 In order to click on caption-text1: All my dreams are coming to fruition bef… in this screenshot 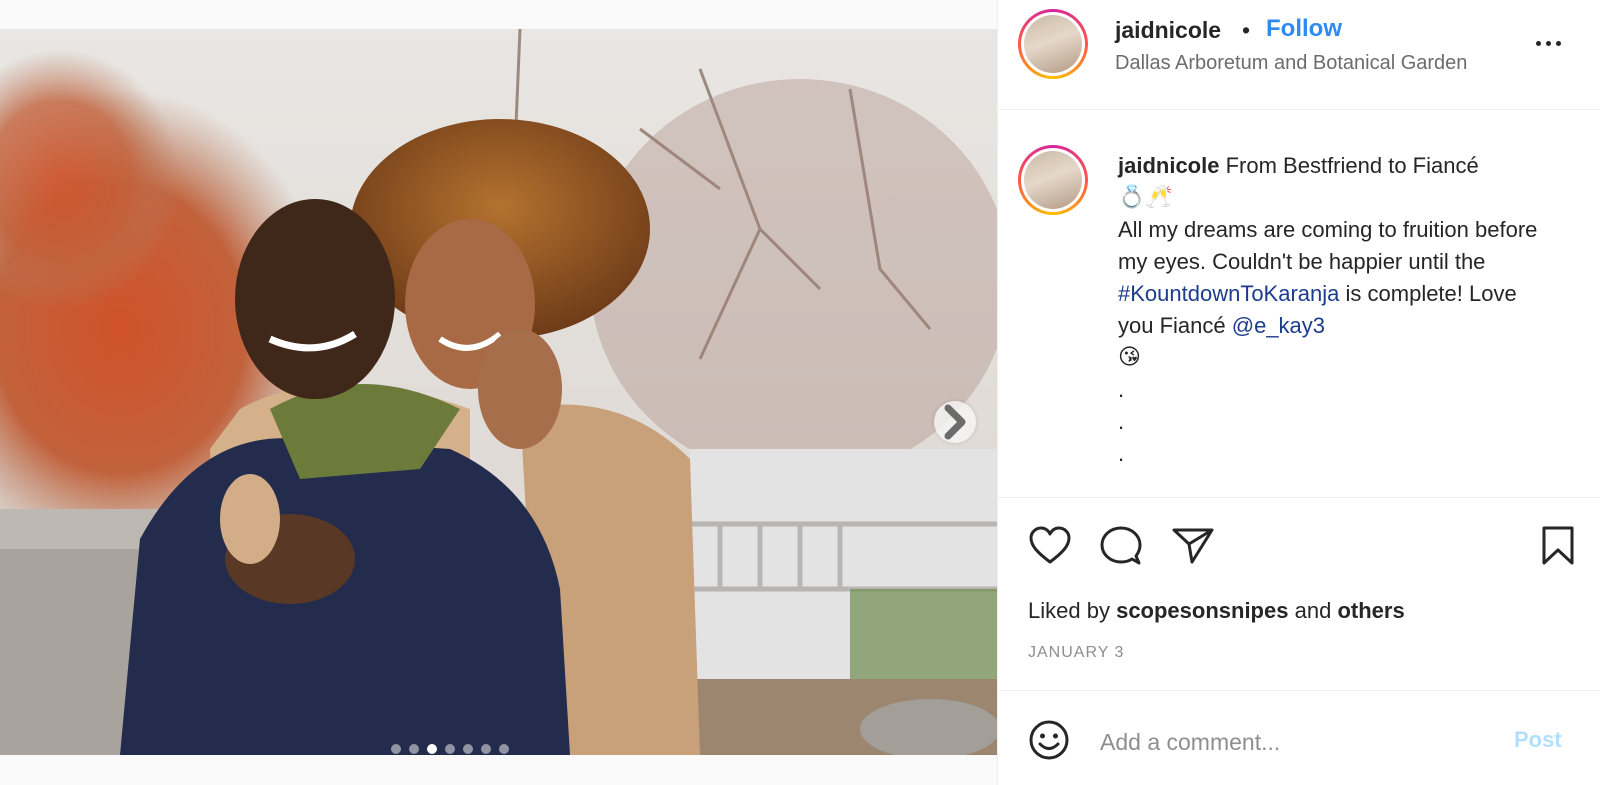, I will do `click(1328, 245)`.